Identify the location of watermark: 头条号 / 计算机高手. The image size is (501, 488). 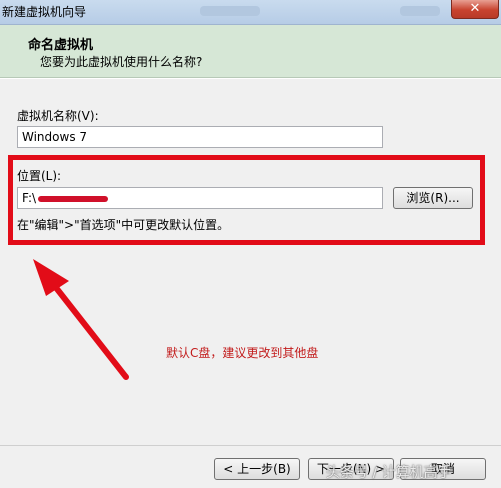
(389, 473).